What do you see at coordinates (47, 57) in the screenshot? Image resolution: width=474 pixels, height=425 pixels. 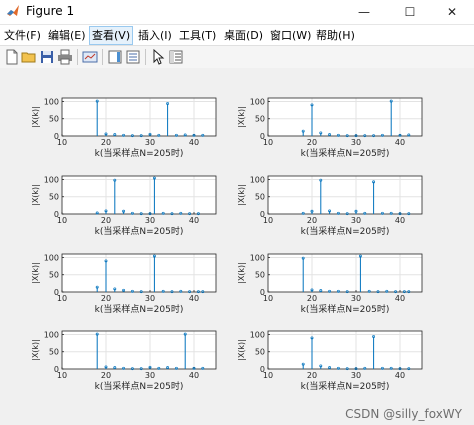 I see `save-icon` at bounding box center [47, 57].